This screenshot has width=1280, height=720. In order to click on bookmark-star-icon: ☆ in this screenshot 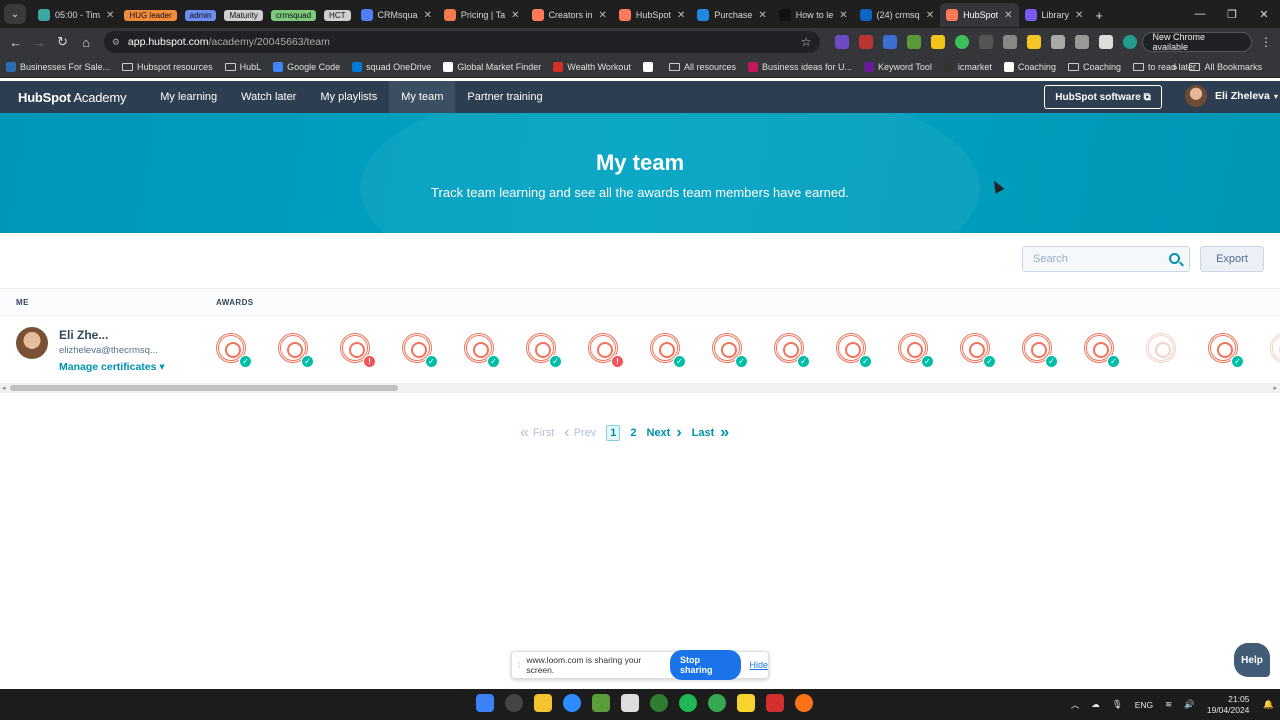, I will do `click(806, 42)`.